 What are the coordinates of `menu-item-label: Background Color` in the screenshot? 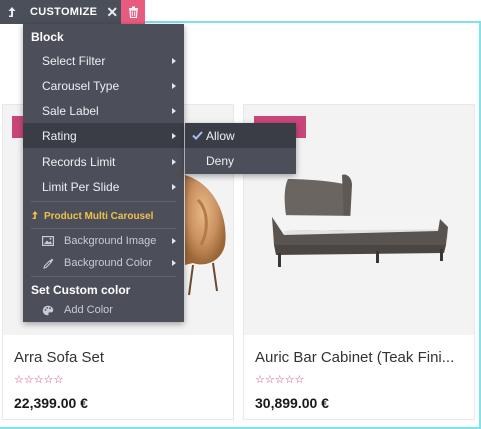 It's located at (108, 263).